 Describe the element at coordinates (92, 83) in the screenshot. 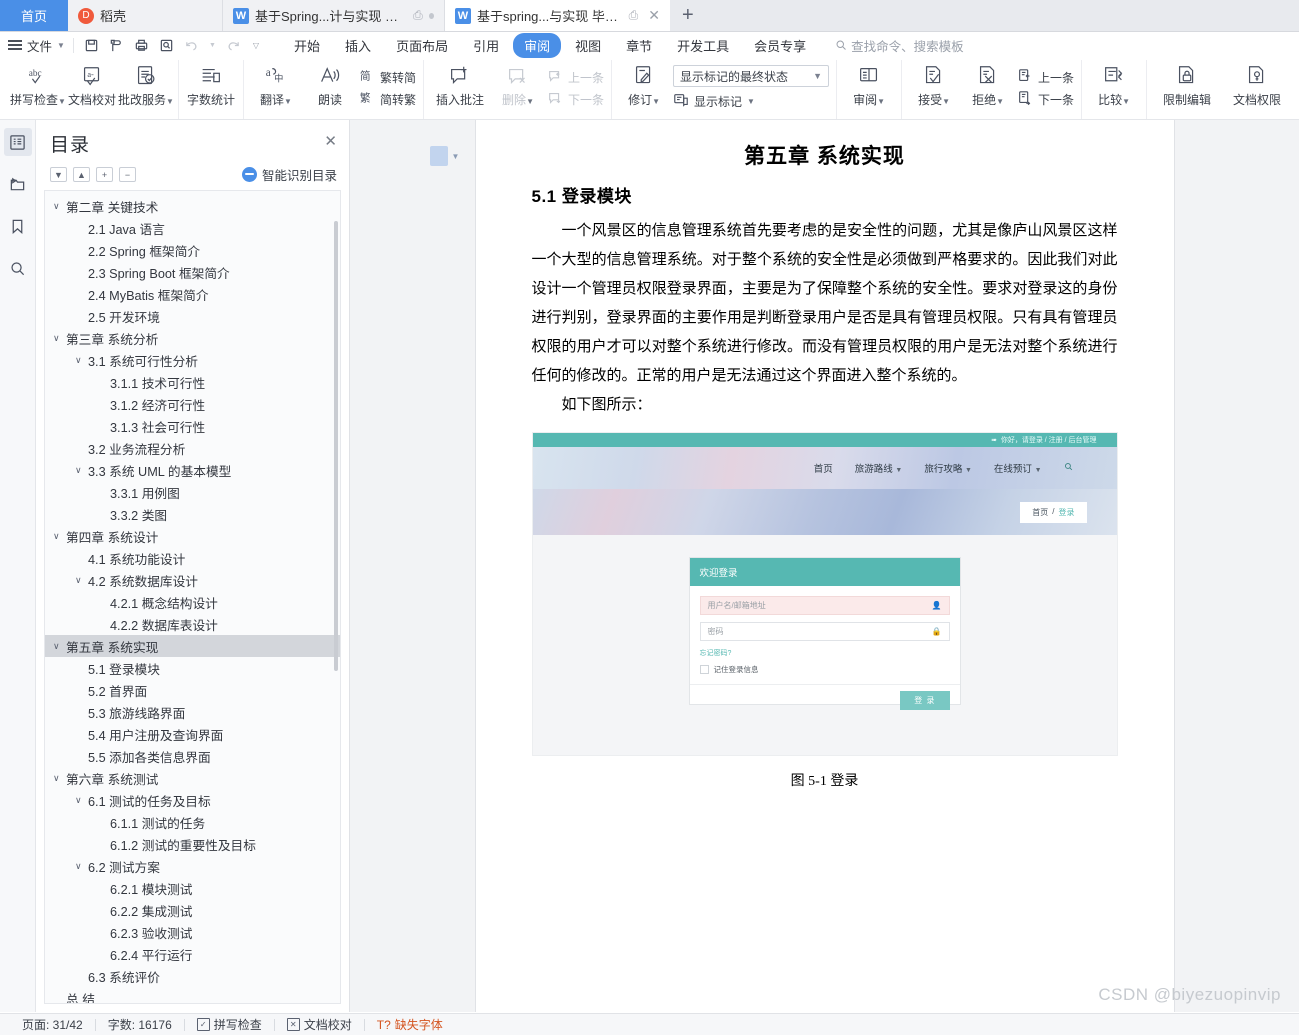

I see `proofread-button: a- 文档校对` at that location.